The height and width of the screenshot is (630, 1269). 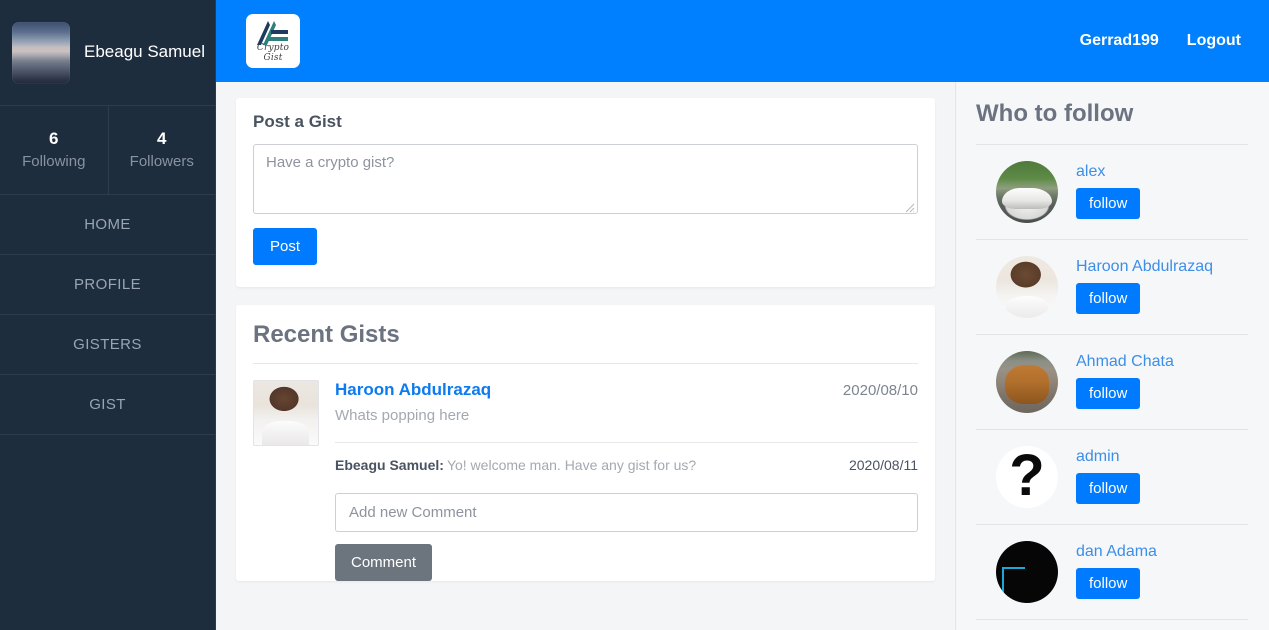 I want to click on follow-list-item: Ahmad Chata follow, so click(x=1112, y=382).